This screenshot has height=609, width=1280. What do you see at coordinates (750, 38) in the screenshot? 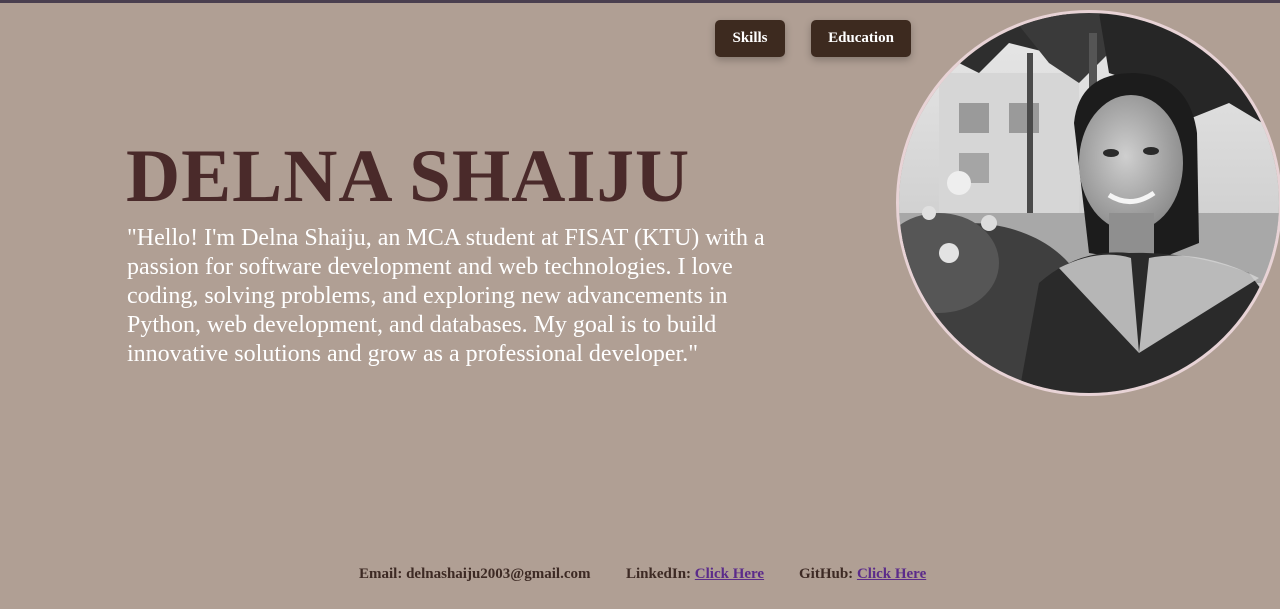
I see `skills-button: Skills` at bounding box center [750, 38].